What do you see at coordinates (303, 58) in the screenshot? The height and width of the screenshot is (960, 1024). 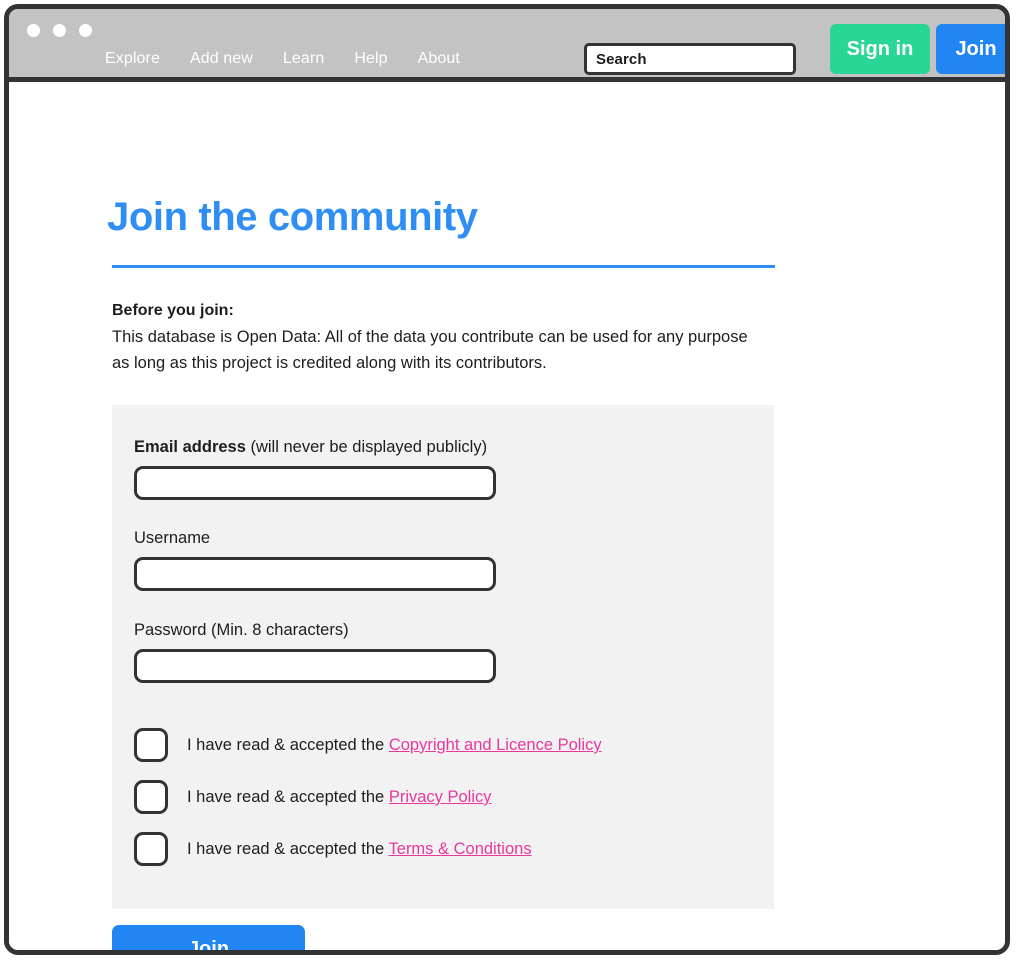 I see `nav-item-learn: Learn` at bounding box center [303, 58].